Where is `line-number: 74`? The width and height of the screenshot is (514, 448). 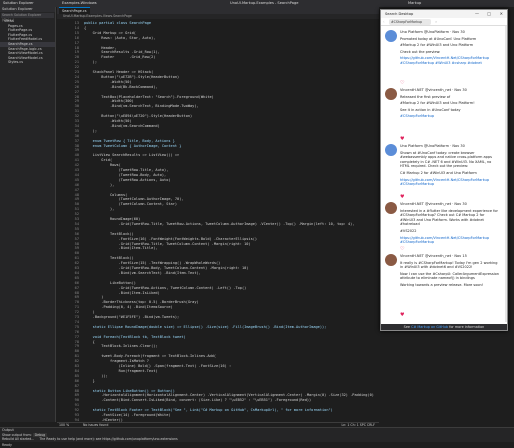 line-number: 74 is located at coordinates (76, 321).